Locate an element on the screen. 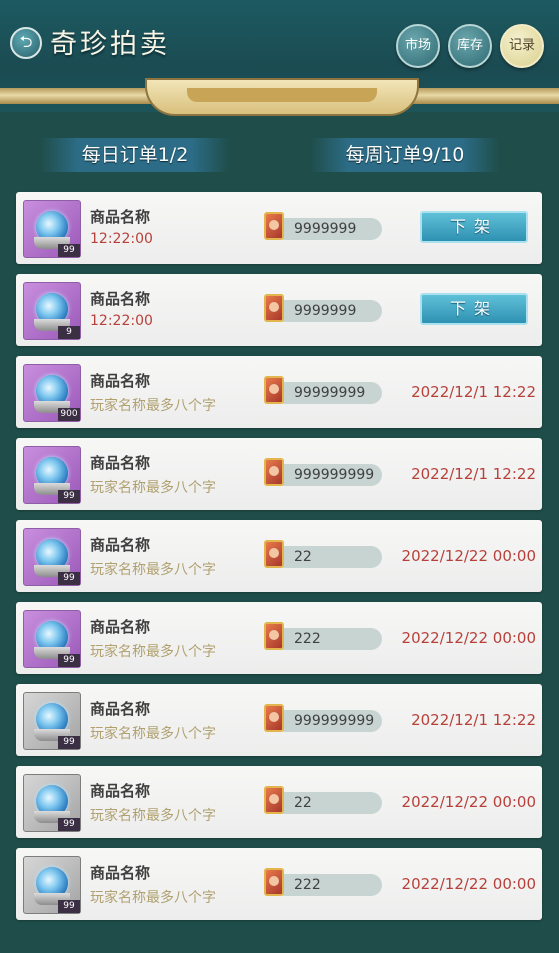 This screenshot has height=953, width=559. order-row: 9 商品名称 12:22:00 9999999 下架 is located at coordinates (279, 310).